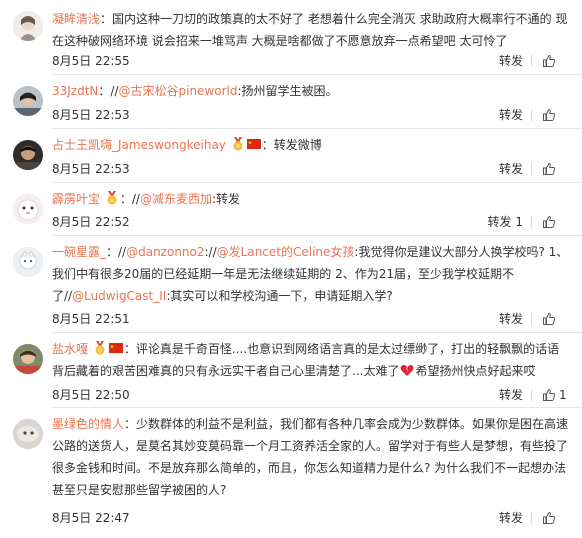 This screenshot has width=582, height=538. I want to click on comment-text-fragment: :转发, so click(225, 199).